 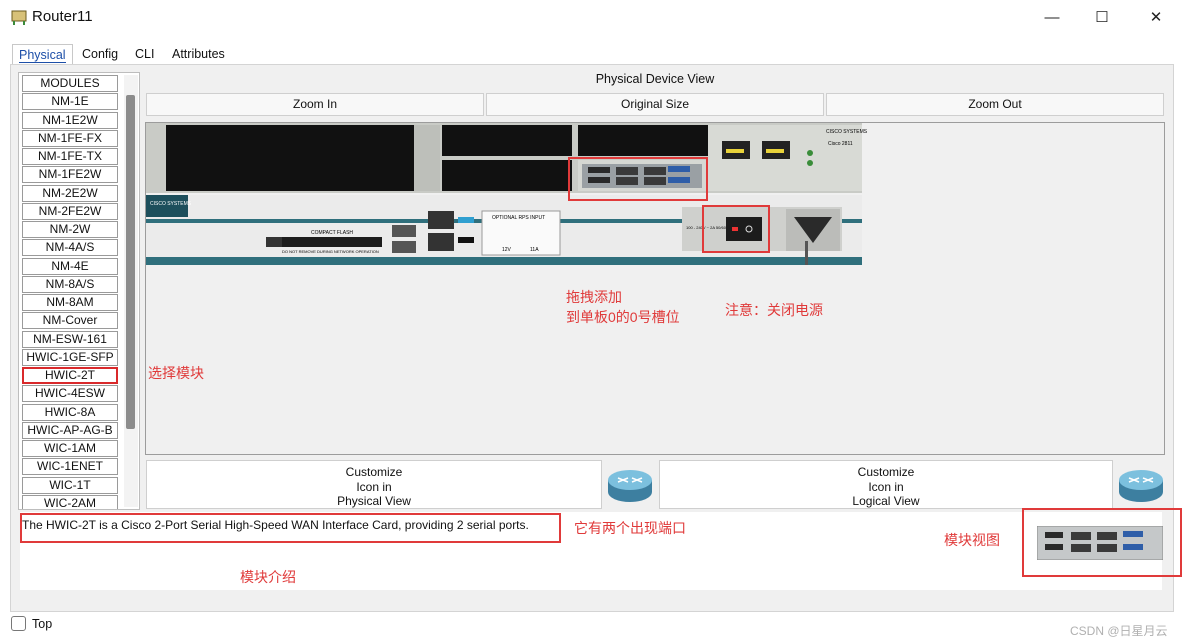 I want to click on customize-physical-icon-button: Customize Icon in Physical View, so click(x=374, y=484).